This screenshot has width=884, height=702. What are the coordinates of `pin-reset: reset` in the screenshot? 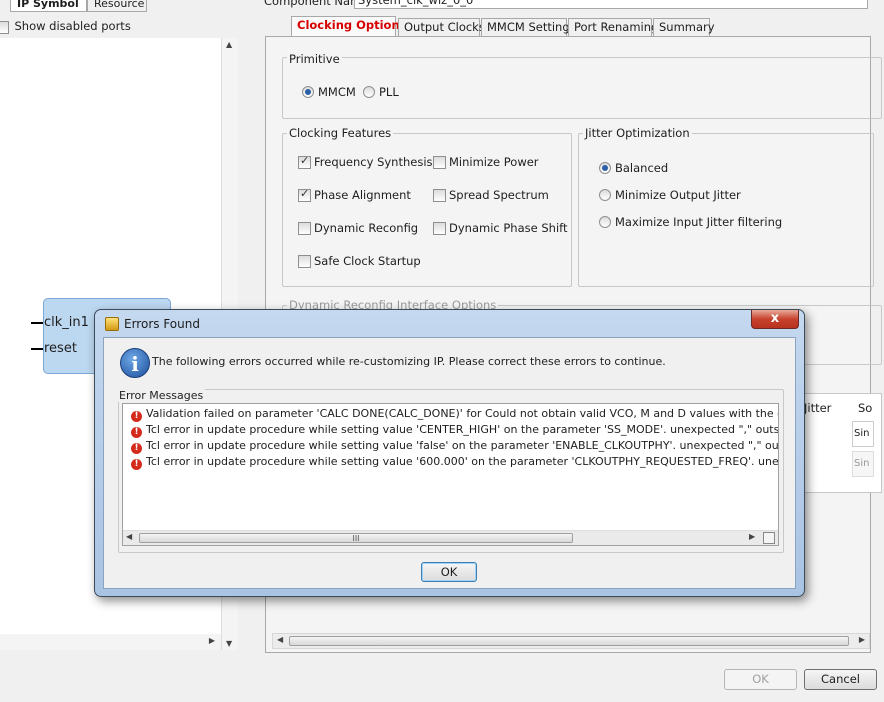 It's located at (60, 348).